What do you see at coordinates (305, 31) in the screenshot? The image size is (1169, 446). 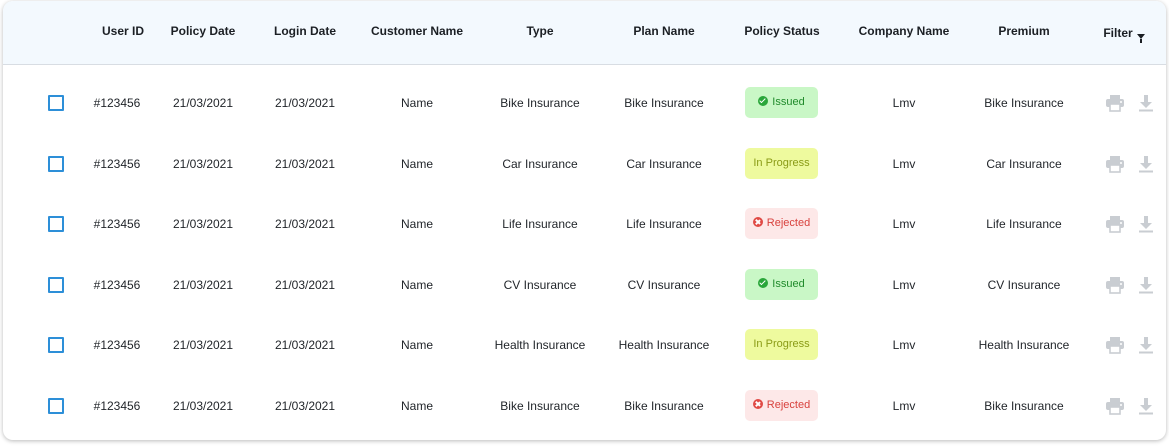 I see `column-header-login-date: Login Date` at bounding box center [305, 31].